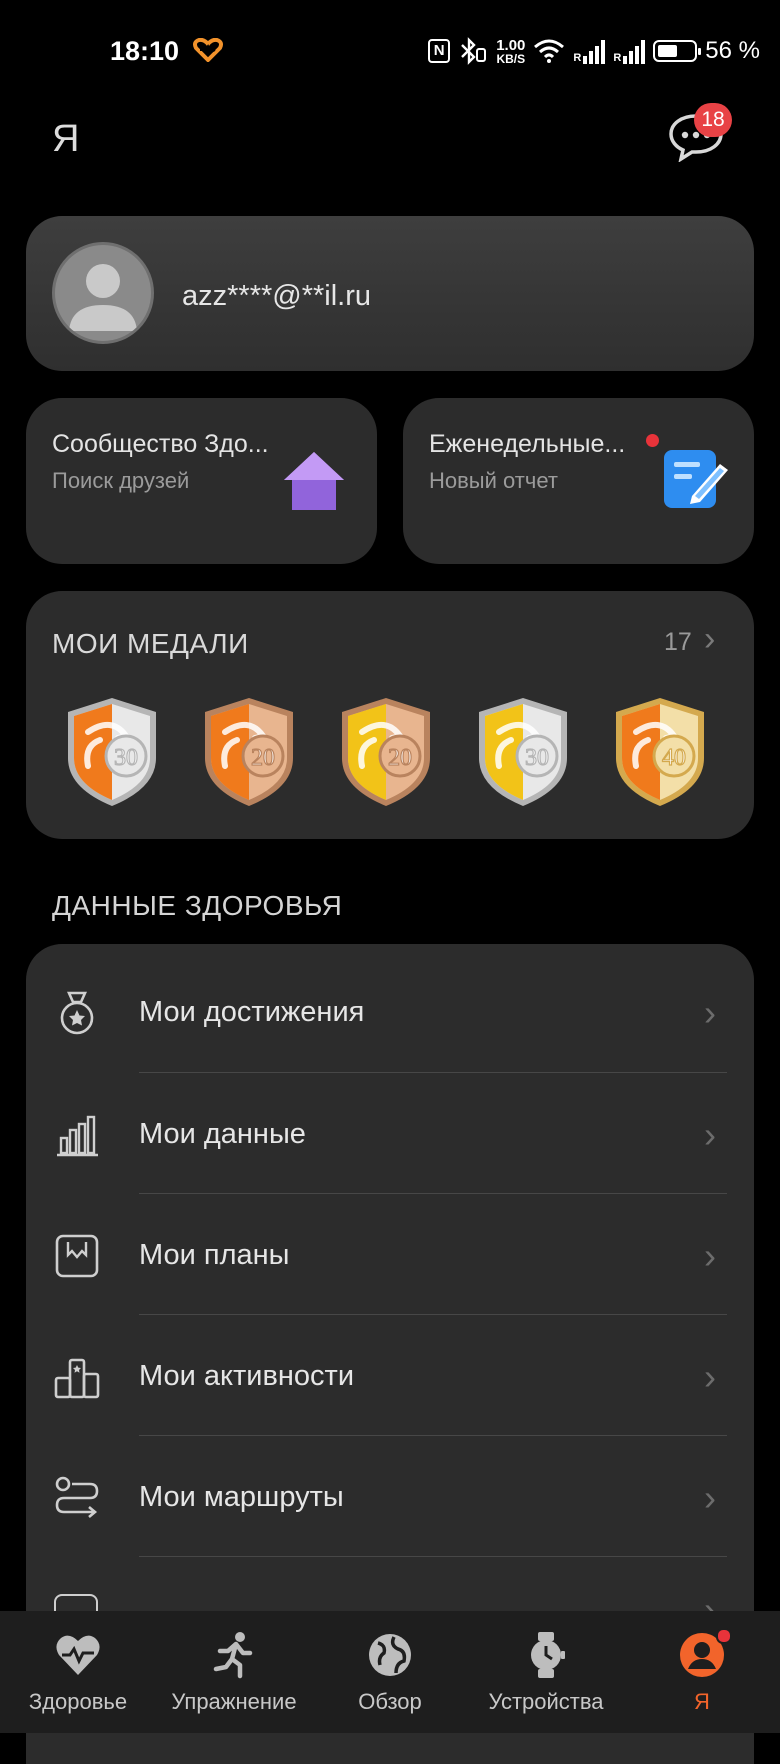 Image resolution: width=780 pixels, height=1764 pixels. I want to click on health-section-title: ДАННЫЕ ЗДОРОВЬЯ, so click(197, 905).